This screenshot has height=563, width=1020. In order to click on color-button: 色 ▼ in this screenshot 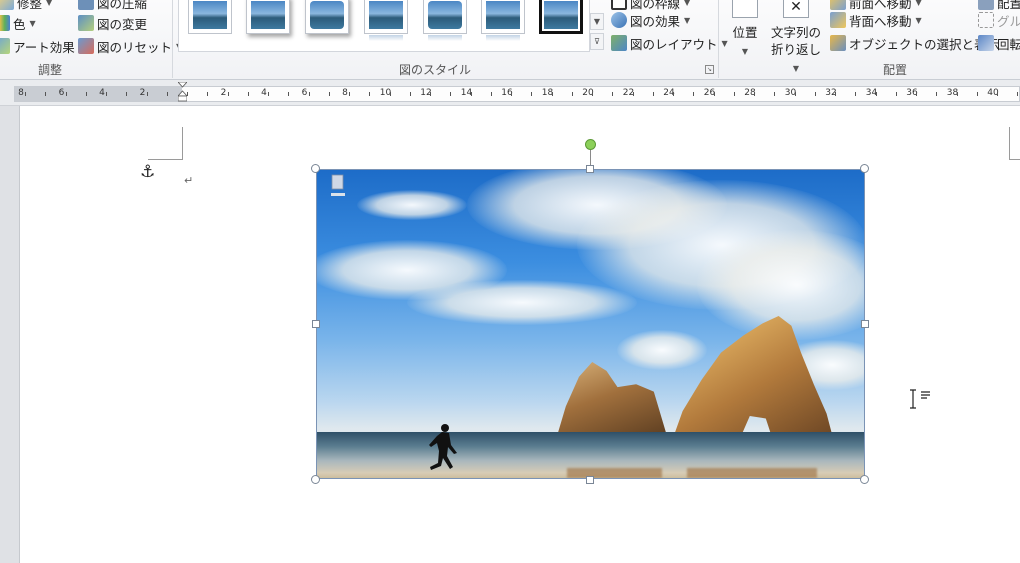, I will do `click(18, 23)`.